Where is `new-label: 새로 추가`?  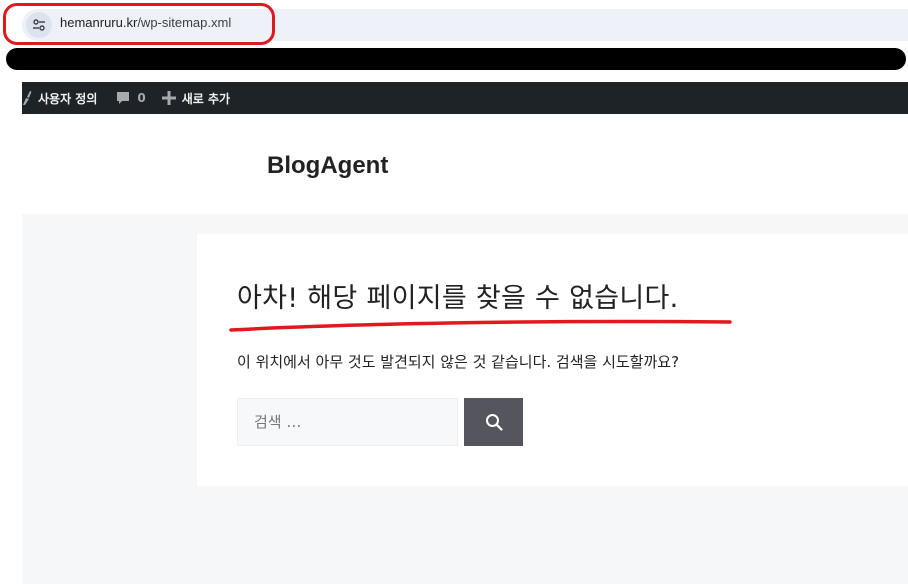 new-label: 새로 추가 is located at coordinates (206, 98).